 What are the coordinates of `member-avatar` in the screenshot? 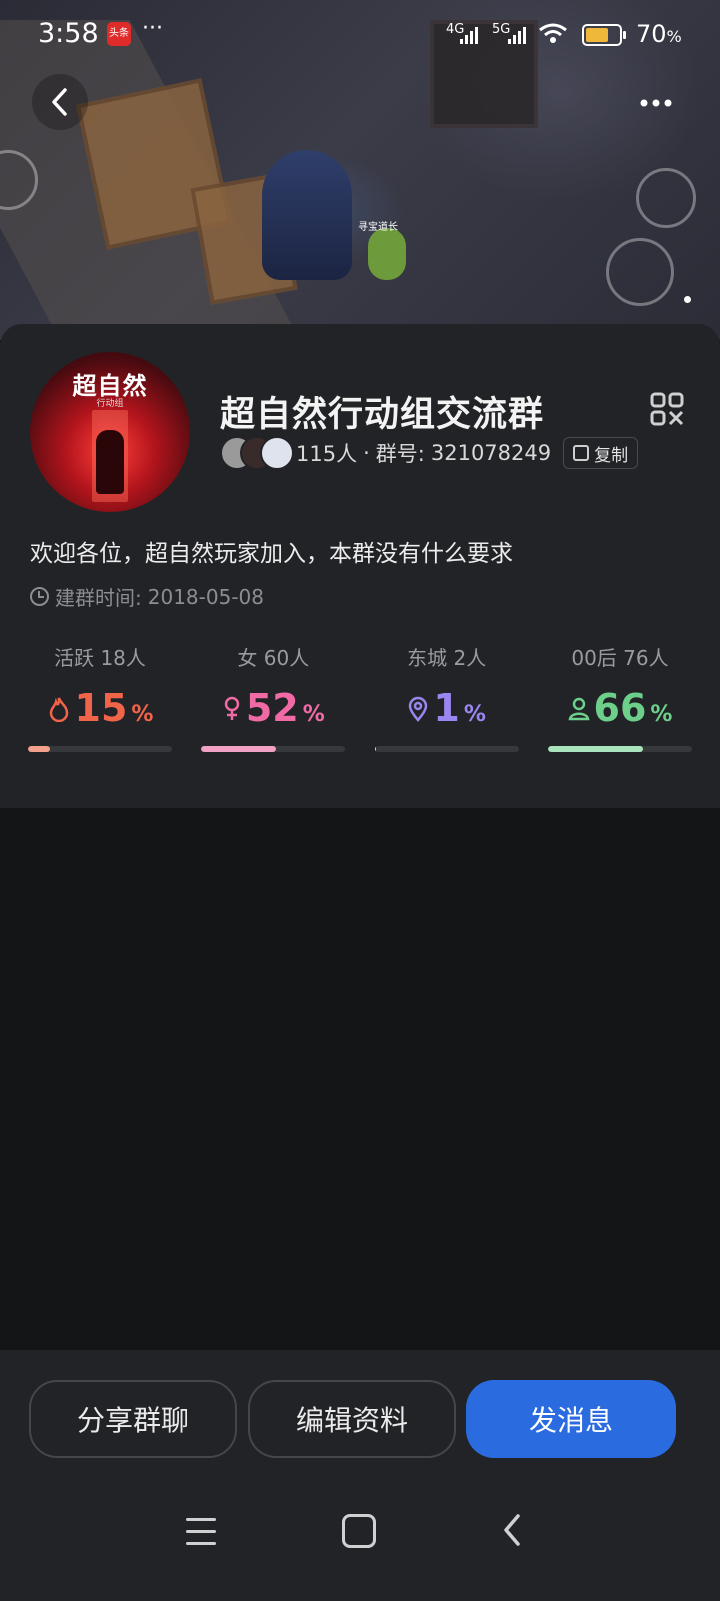 It's located at (277, 453).